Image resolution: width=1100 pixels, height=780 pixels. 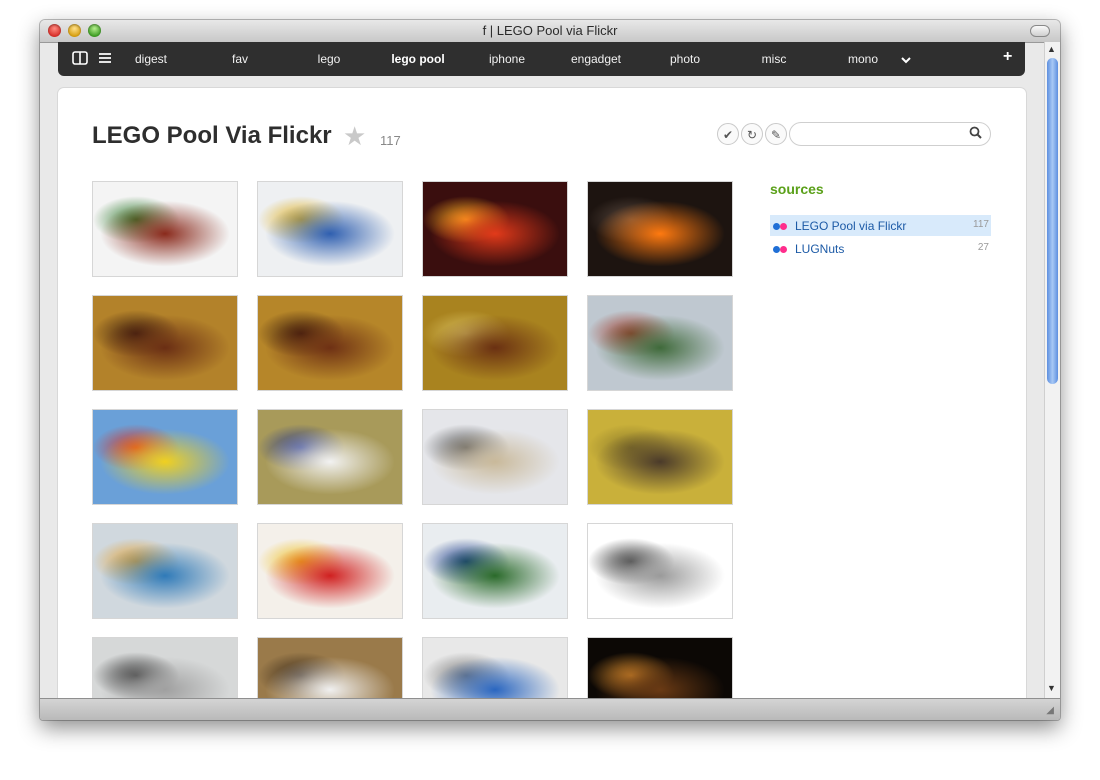 I want to click on nav-tab: lego pool, so click(x=418, y=59).